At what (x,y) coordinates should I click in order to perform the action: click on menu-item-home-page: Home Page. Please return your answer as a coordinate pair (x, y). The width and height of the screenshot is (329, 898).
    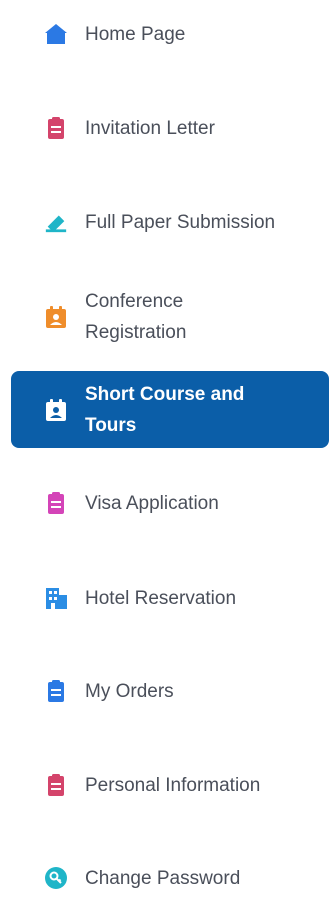
    Looking at the image, I should click on (170, 34).